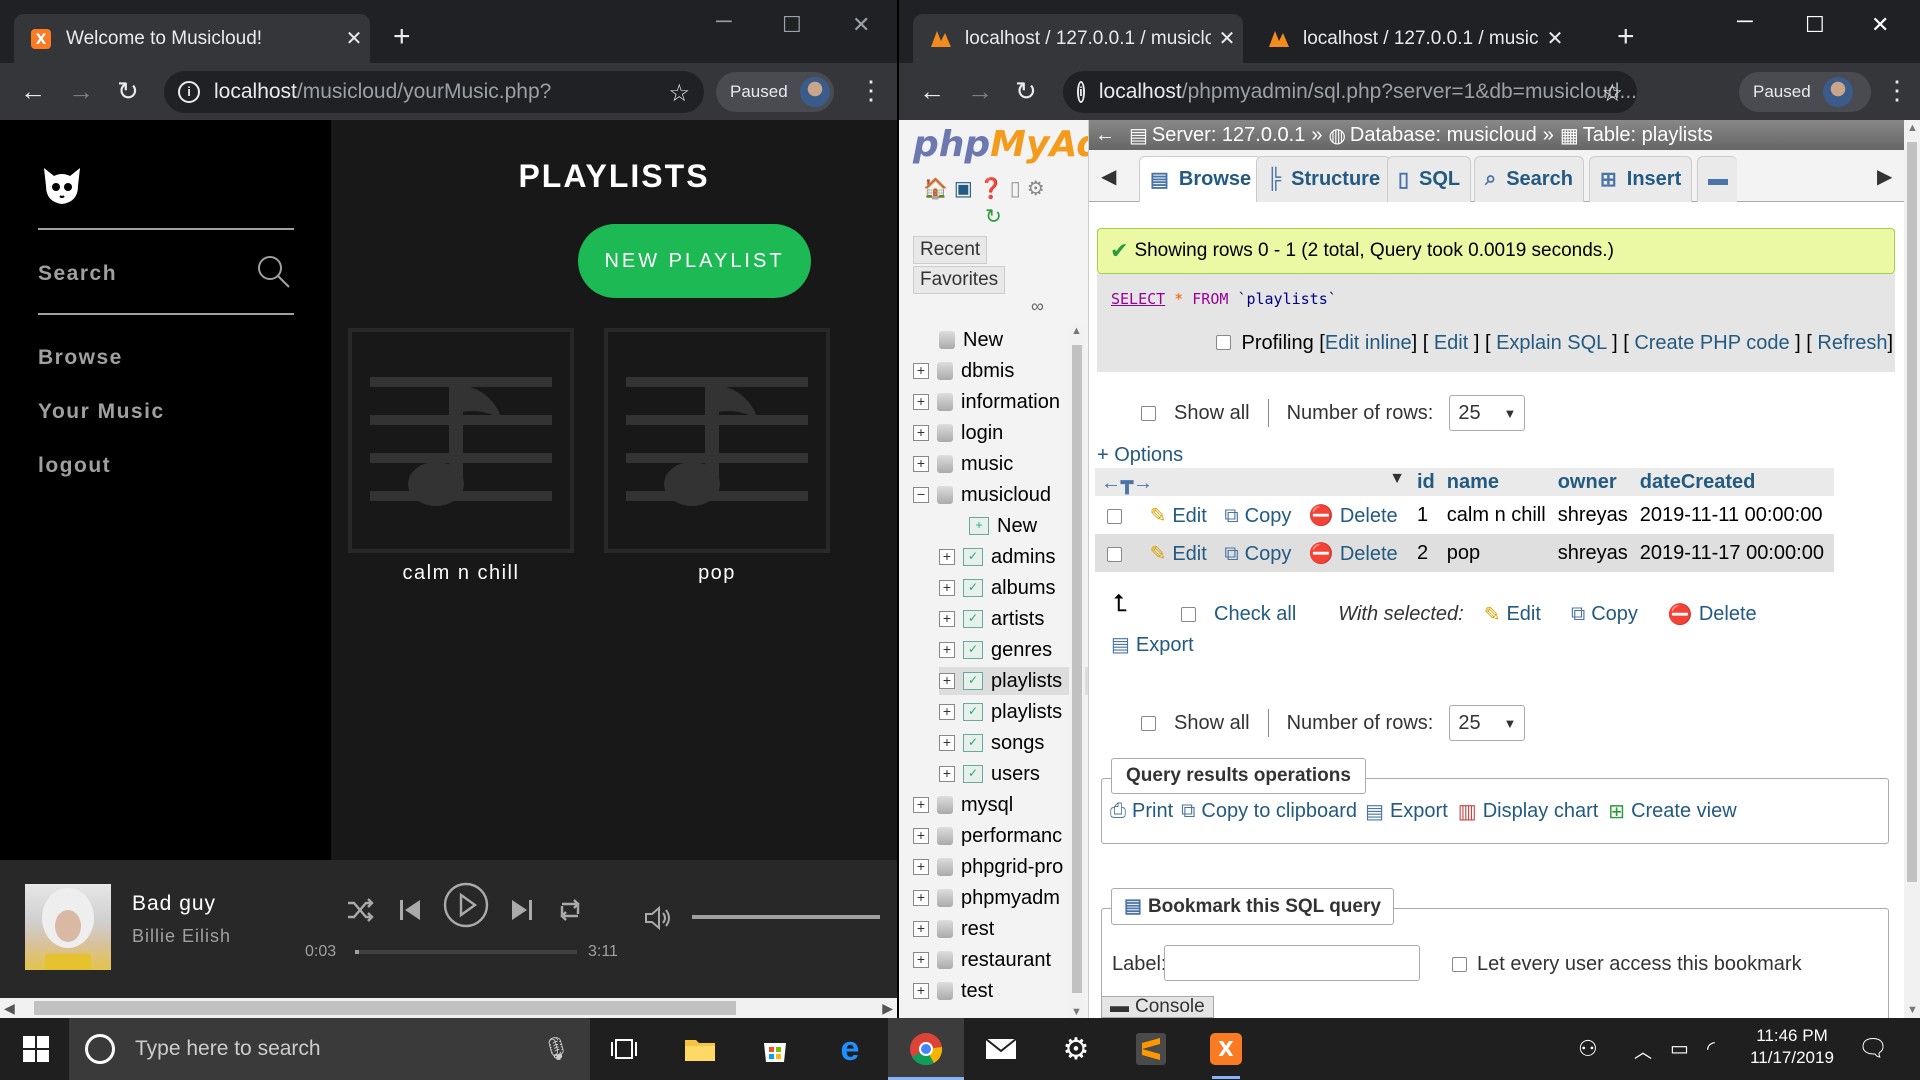 The image size is (1920, 1080). What do you see at coordinates (1157, 1007) in the screenshot?
I see `console-button: ▬ Console` at bounding box center [1157, 1007].